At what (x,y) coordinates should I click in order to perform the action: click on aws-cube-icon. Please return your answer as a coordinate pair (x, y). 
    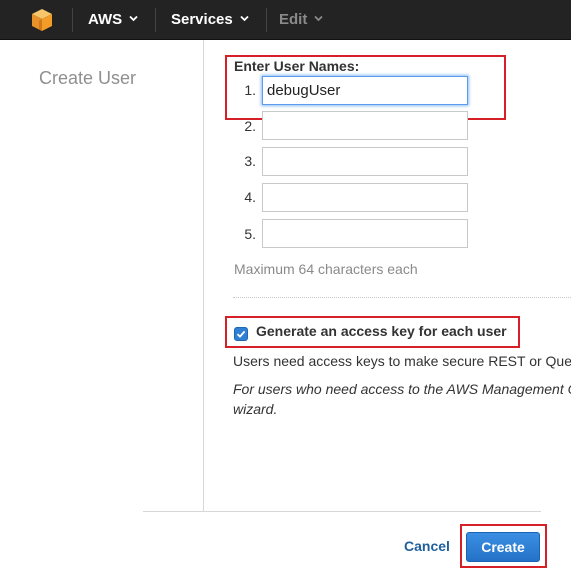
    Looking at the image, I should click on (42, 20).